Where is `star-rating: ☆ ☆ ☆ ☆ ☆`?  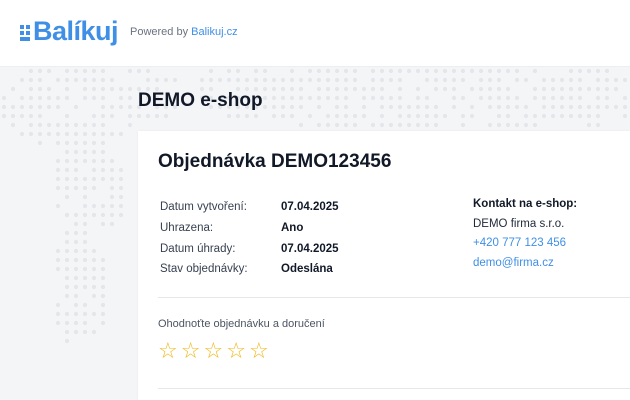 star-rating: ☆ ☆ ☆ ☆ ☆ is located at coordinates (215, 351).